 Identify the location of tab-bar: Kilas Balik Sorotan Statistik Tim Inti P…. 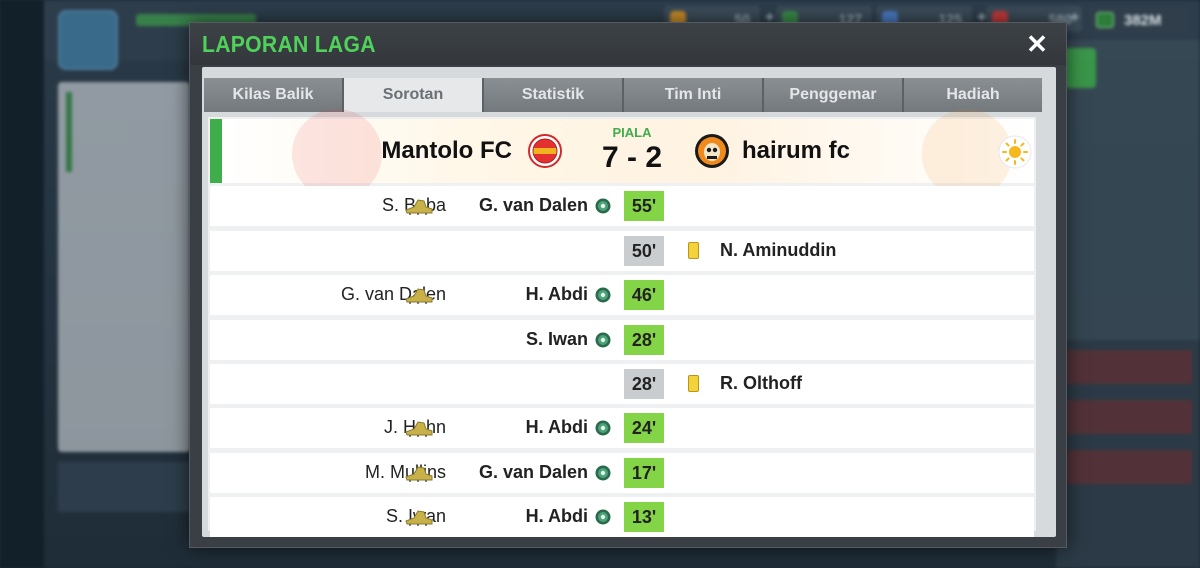
(623, 95).